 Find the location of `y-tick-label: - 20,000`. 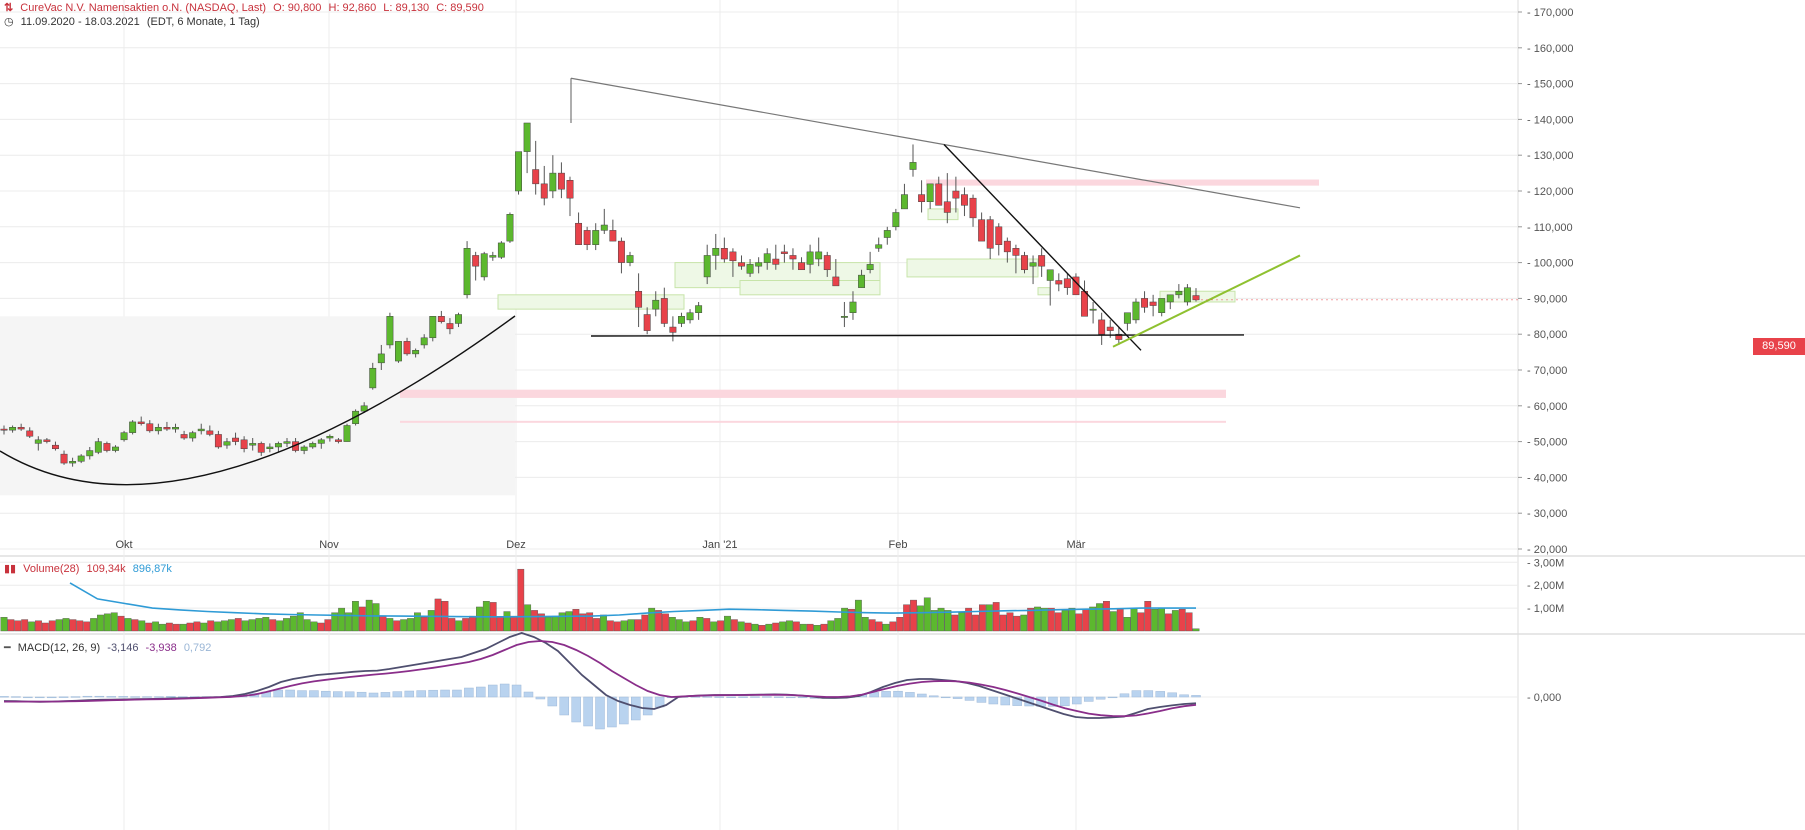

y-tick-label: - 20,000 is located at coordinates (1547, 550).